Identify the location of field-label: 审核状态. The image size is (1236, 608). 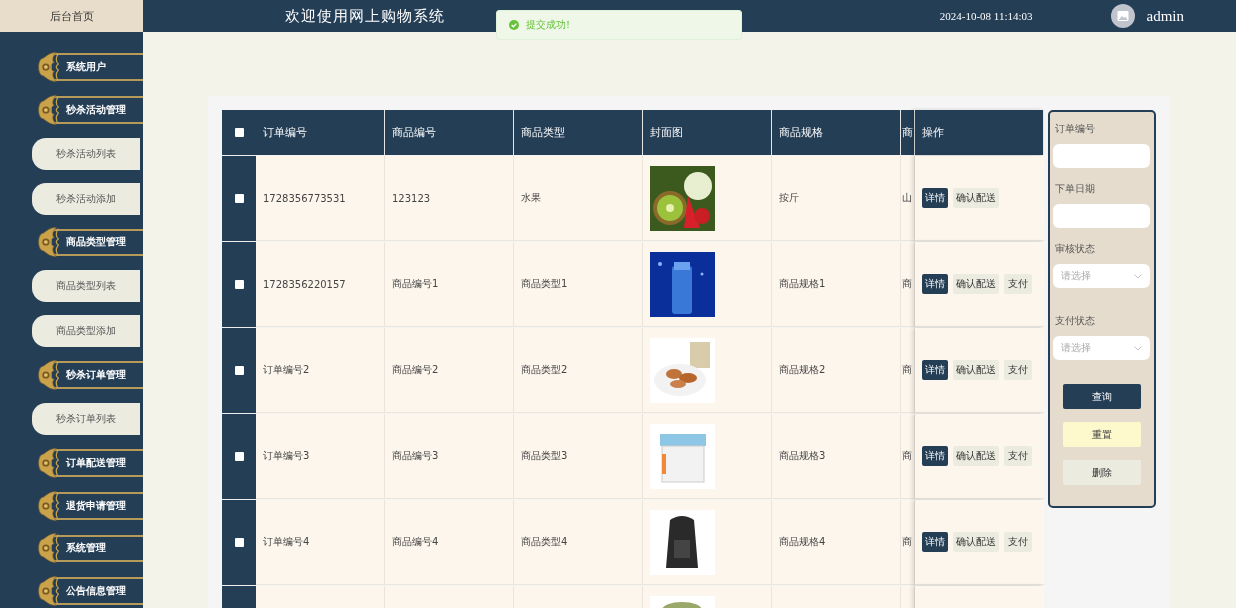
(1075, 249).